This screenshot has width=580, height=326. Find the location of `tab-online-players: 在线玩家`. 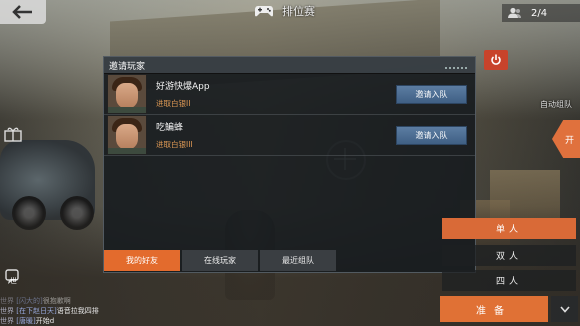

tab-online-players: 在线玩家 is located at coordinates (220, 260).